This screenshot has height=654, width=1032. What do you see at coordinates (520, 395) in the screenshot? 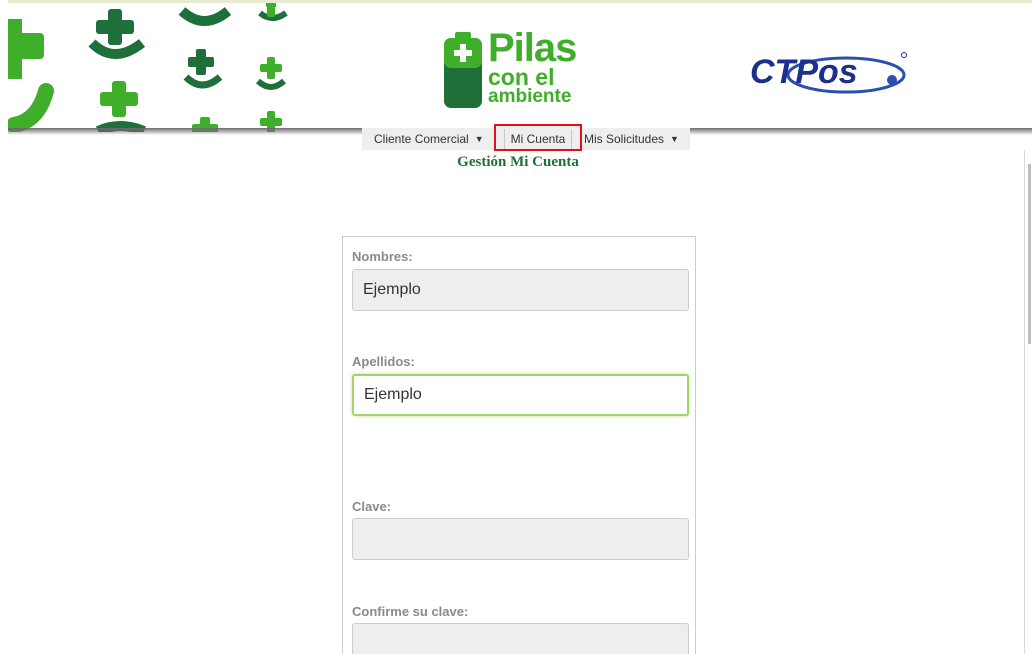
I see `apellidos-field` at bounding box center [520, 395].